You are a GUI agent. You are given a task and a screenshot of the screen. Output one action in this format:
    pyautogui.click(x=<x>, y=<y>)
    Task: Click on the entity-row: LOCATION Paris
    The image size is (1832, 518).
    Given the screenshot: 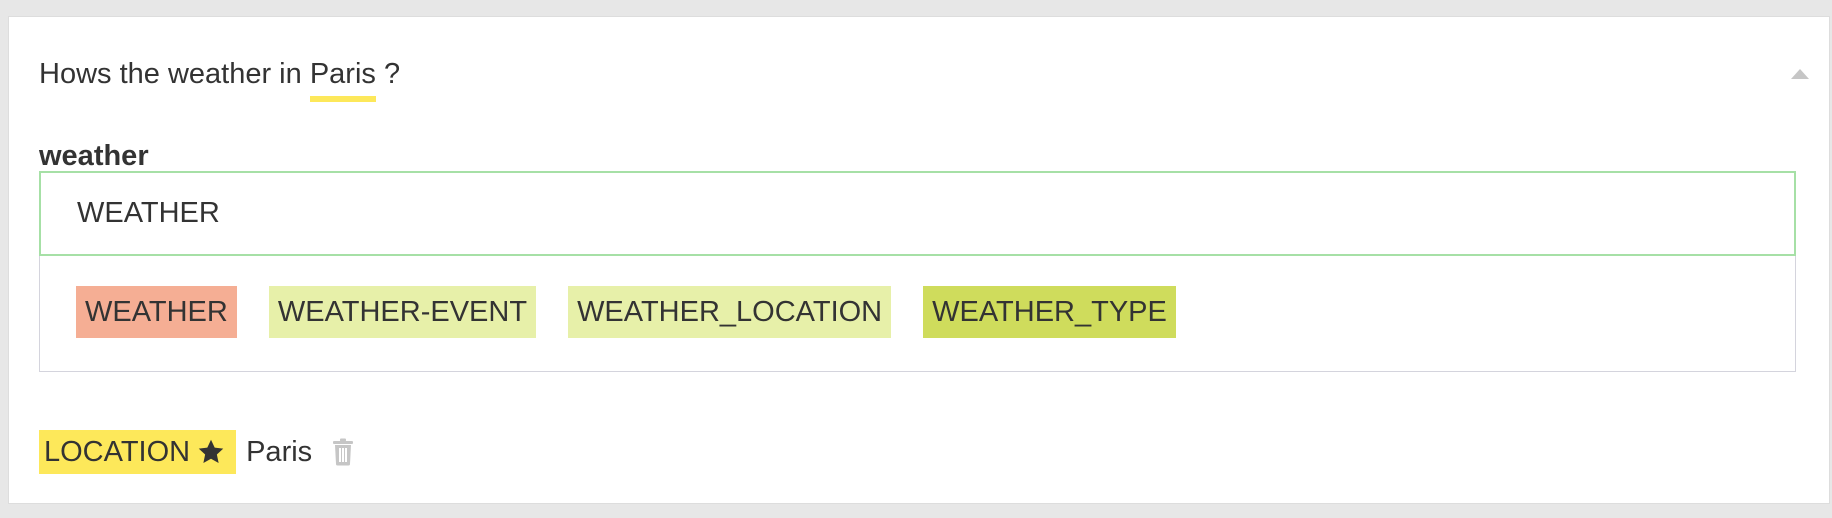 What is the action you would take?
    pyautogui.click(x=196, y=452)
    